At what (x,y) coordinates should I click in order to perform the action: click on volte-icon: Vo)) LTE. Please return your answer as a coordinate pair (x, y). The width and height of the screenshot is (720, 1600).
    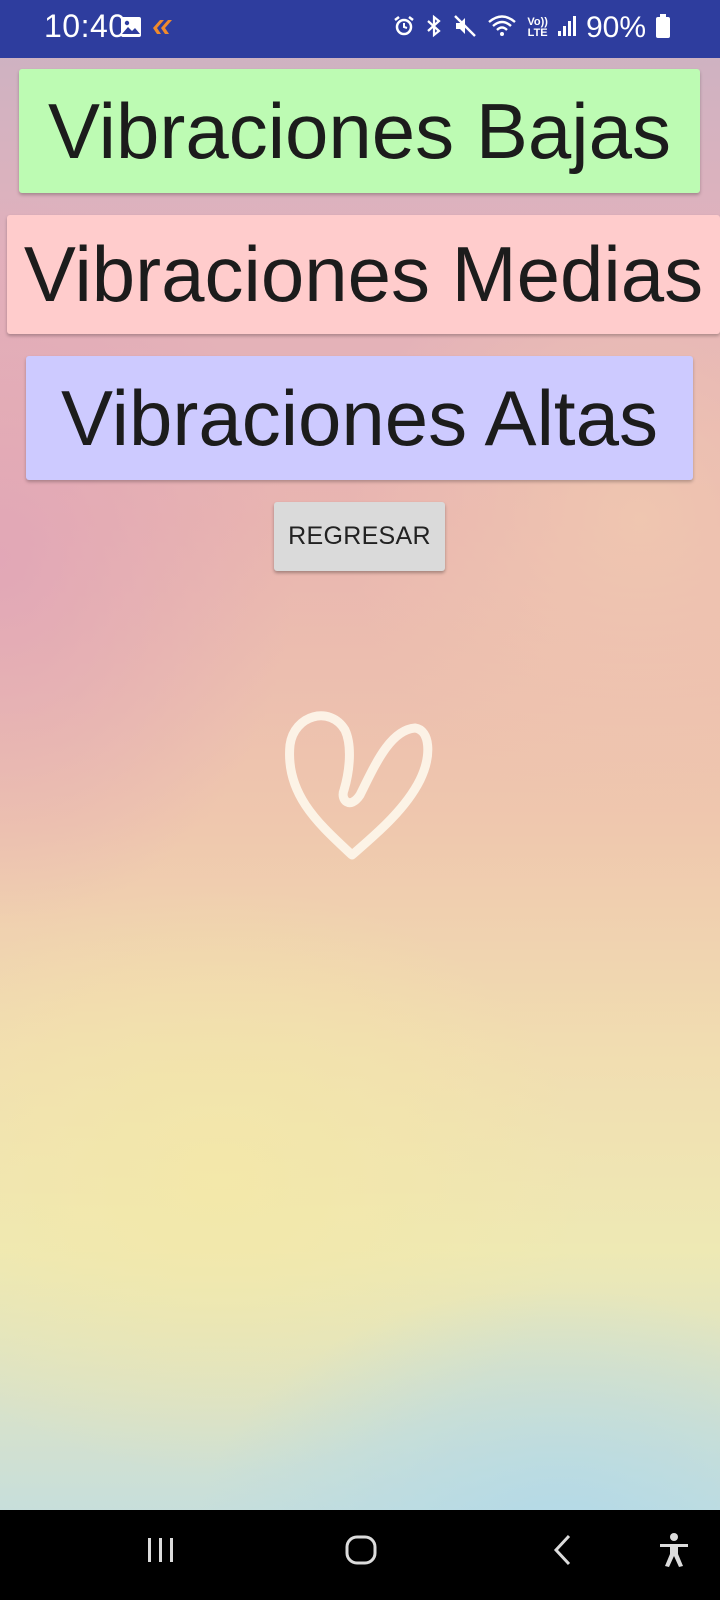
    Looking at the image, I should click on (537, 28).